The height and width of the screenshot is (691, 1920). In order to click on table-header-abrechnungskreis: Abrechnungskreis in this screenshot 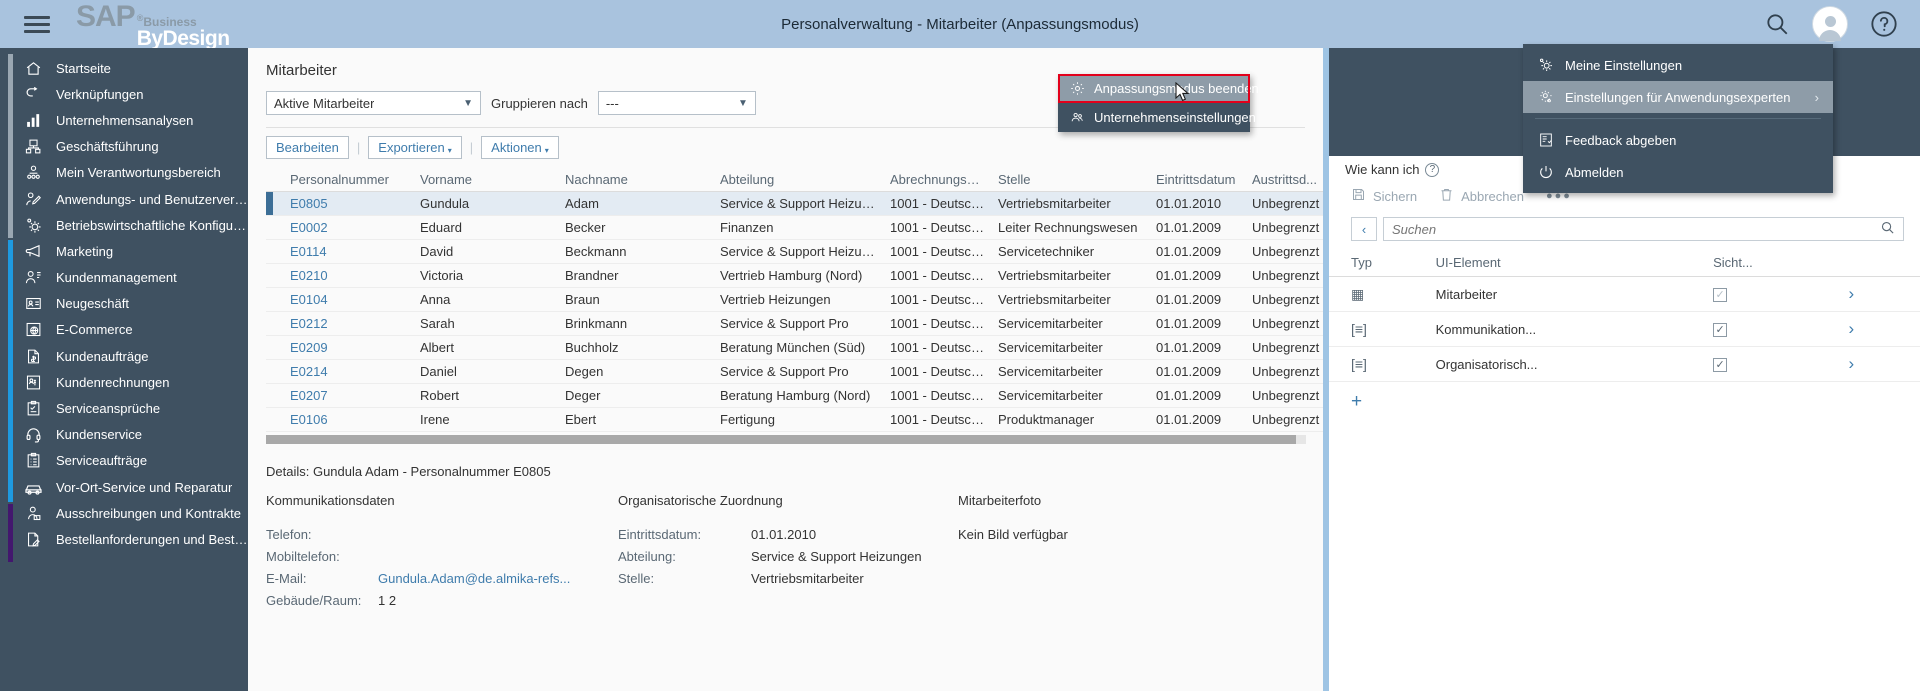, I will do `click(938, 180)`.